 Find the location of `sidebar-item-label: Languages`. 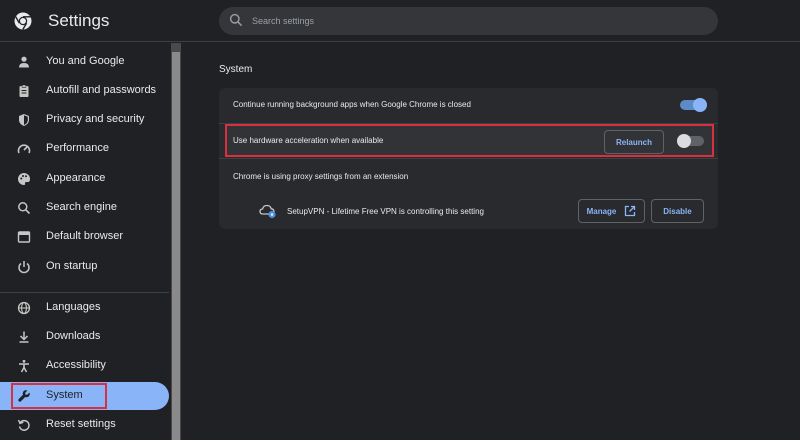

sidebar-item-label: Languages is located at coordinates (73, 307).